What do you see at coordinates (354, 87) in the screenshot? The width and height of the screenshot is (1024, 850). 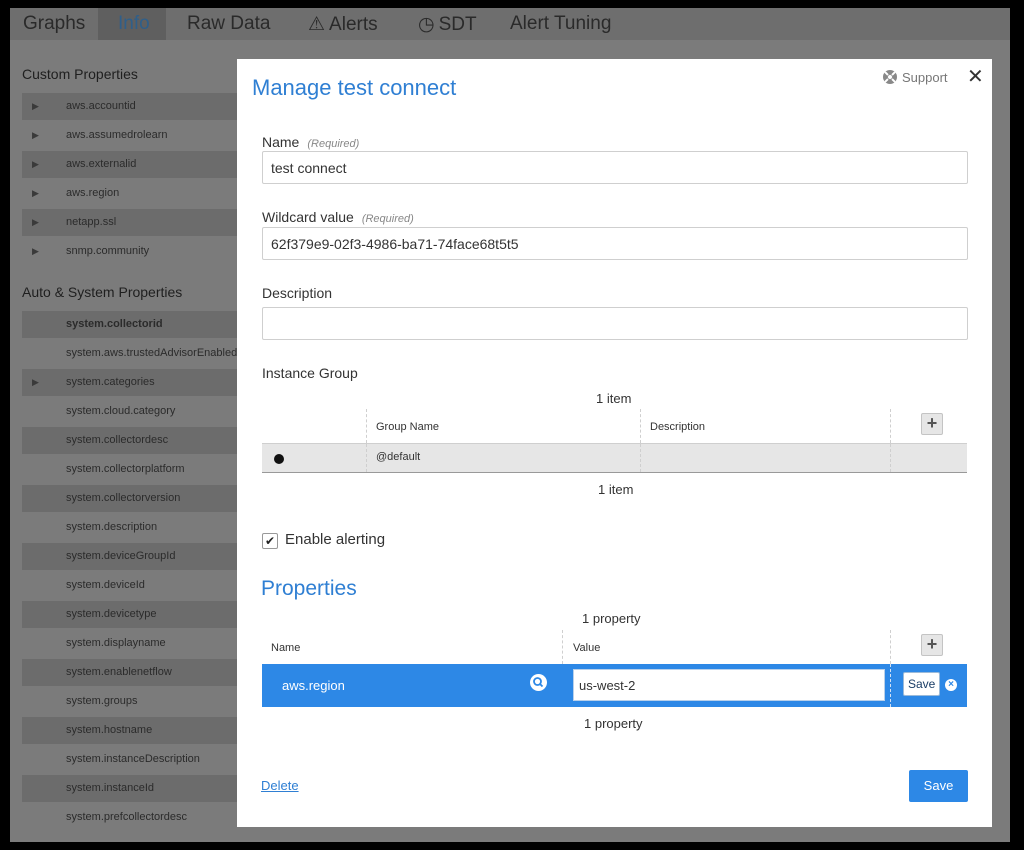 I see `dialog-title: Manage test connect` at bounding box center [354, 87].